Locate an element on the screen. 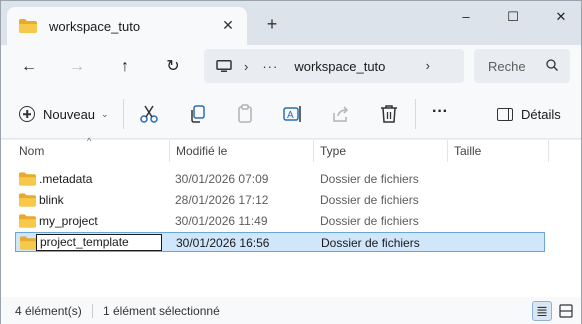 Image resolution: width=582 pixels, height=324 pixels. navigation-bar: ← → ↑ ↻ › ··· workspace_tuto › Reche is located at coordinates (291, 67).